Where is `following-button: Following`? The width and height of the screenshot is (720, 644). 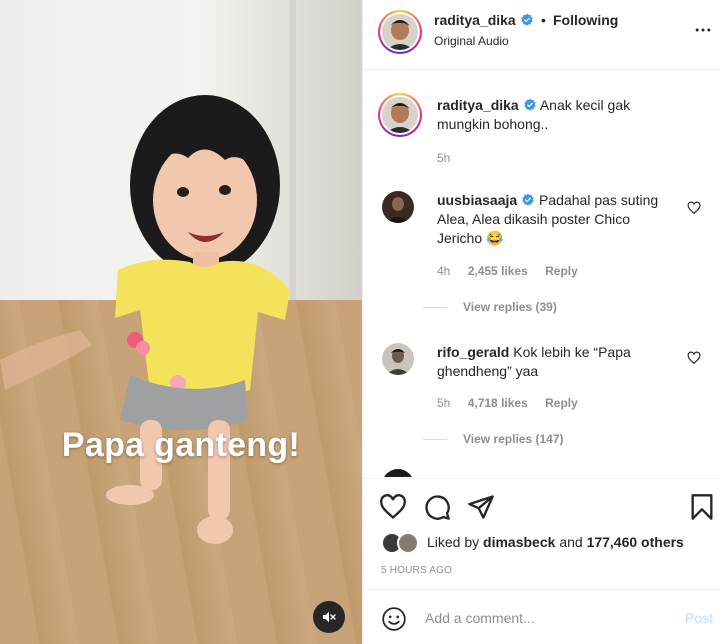 following-button: Following is located at coordinates (585, 20).